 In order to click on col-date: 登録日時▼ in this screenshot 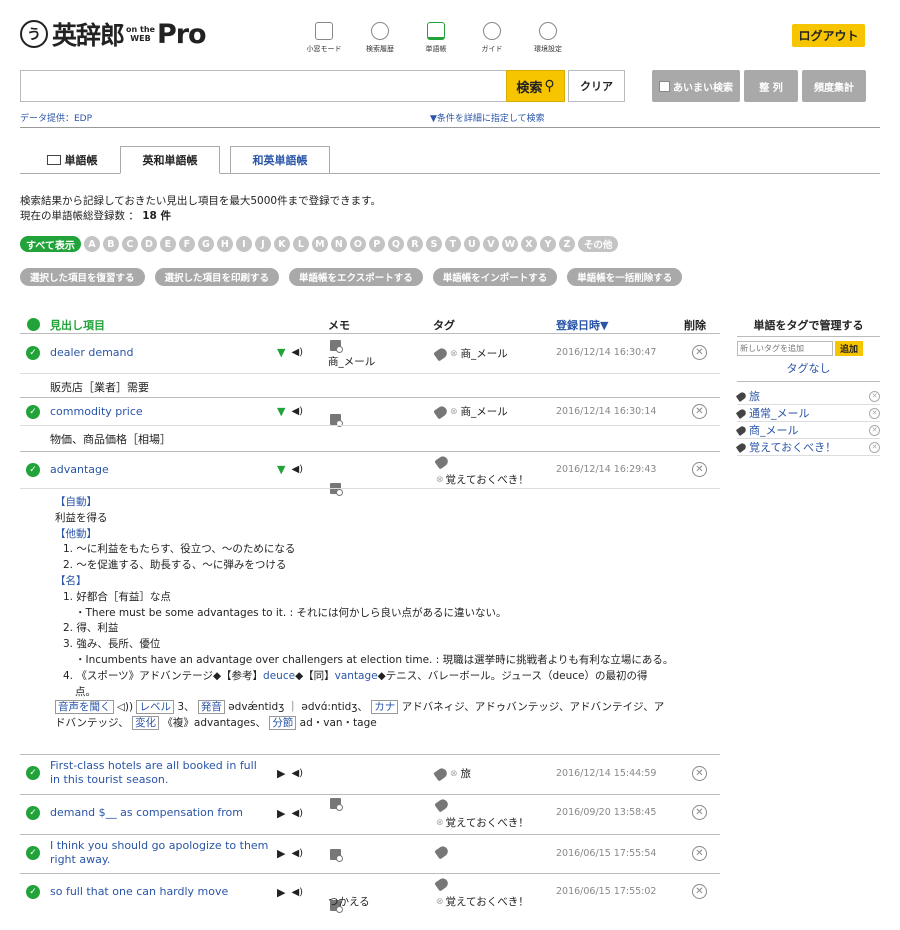, I will do `click(582, 325)`.